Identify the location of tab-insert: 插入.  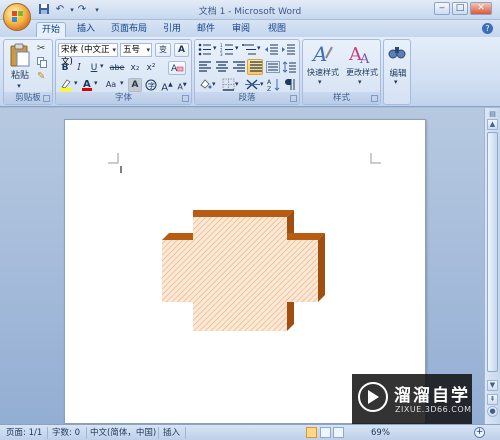
(86, 29).